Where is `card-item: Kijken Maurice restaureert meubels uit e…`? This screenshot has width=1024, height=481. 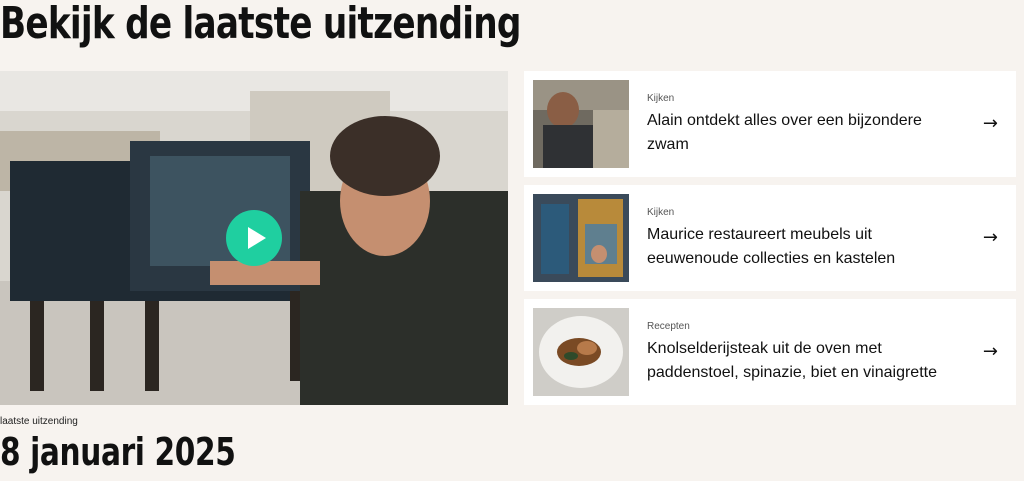 card-item: Kijken Maurice restaureert meubels uit e… is located at coordinates (770, 238).